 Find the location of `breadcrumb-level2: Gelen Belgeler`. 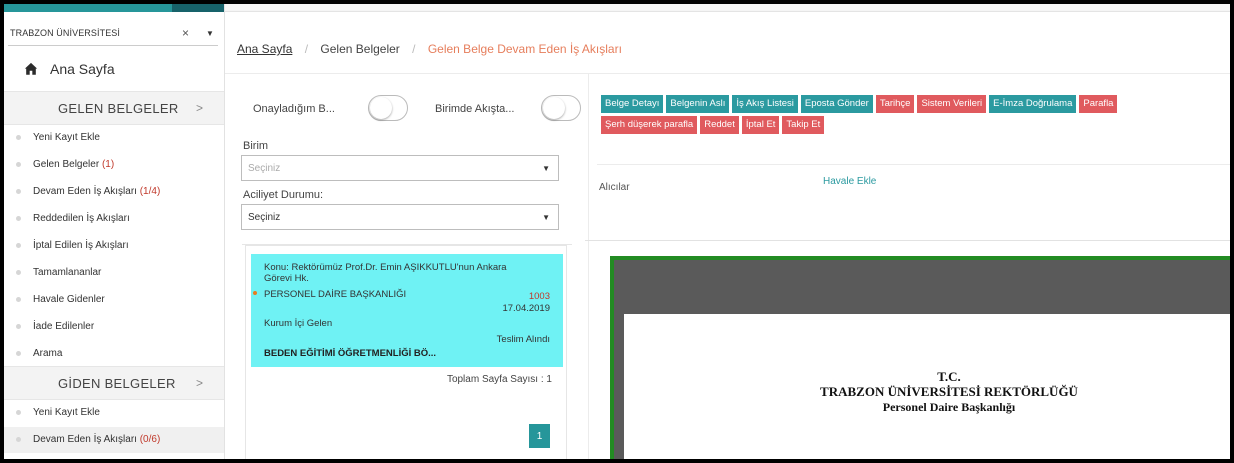

breadcrumb-level2: Gelen Belgeler is located at coordinates (359, 49).